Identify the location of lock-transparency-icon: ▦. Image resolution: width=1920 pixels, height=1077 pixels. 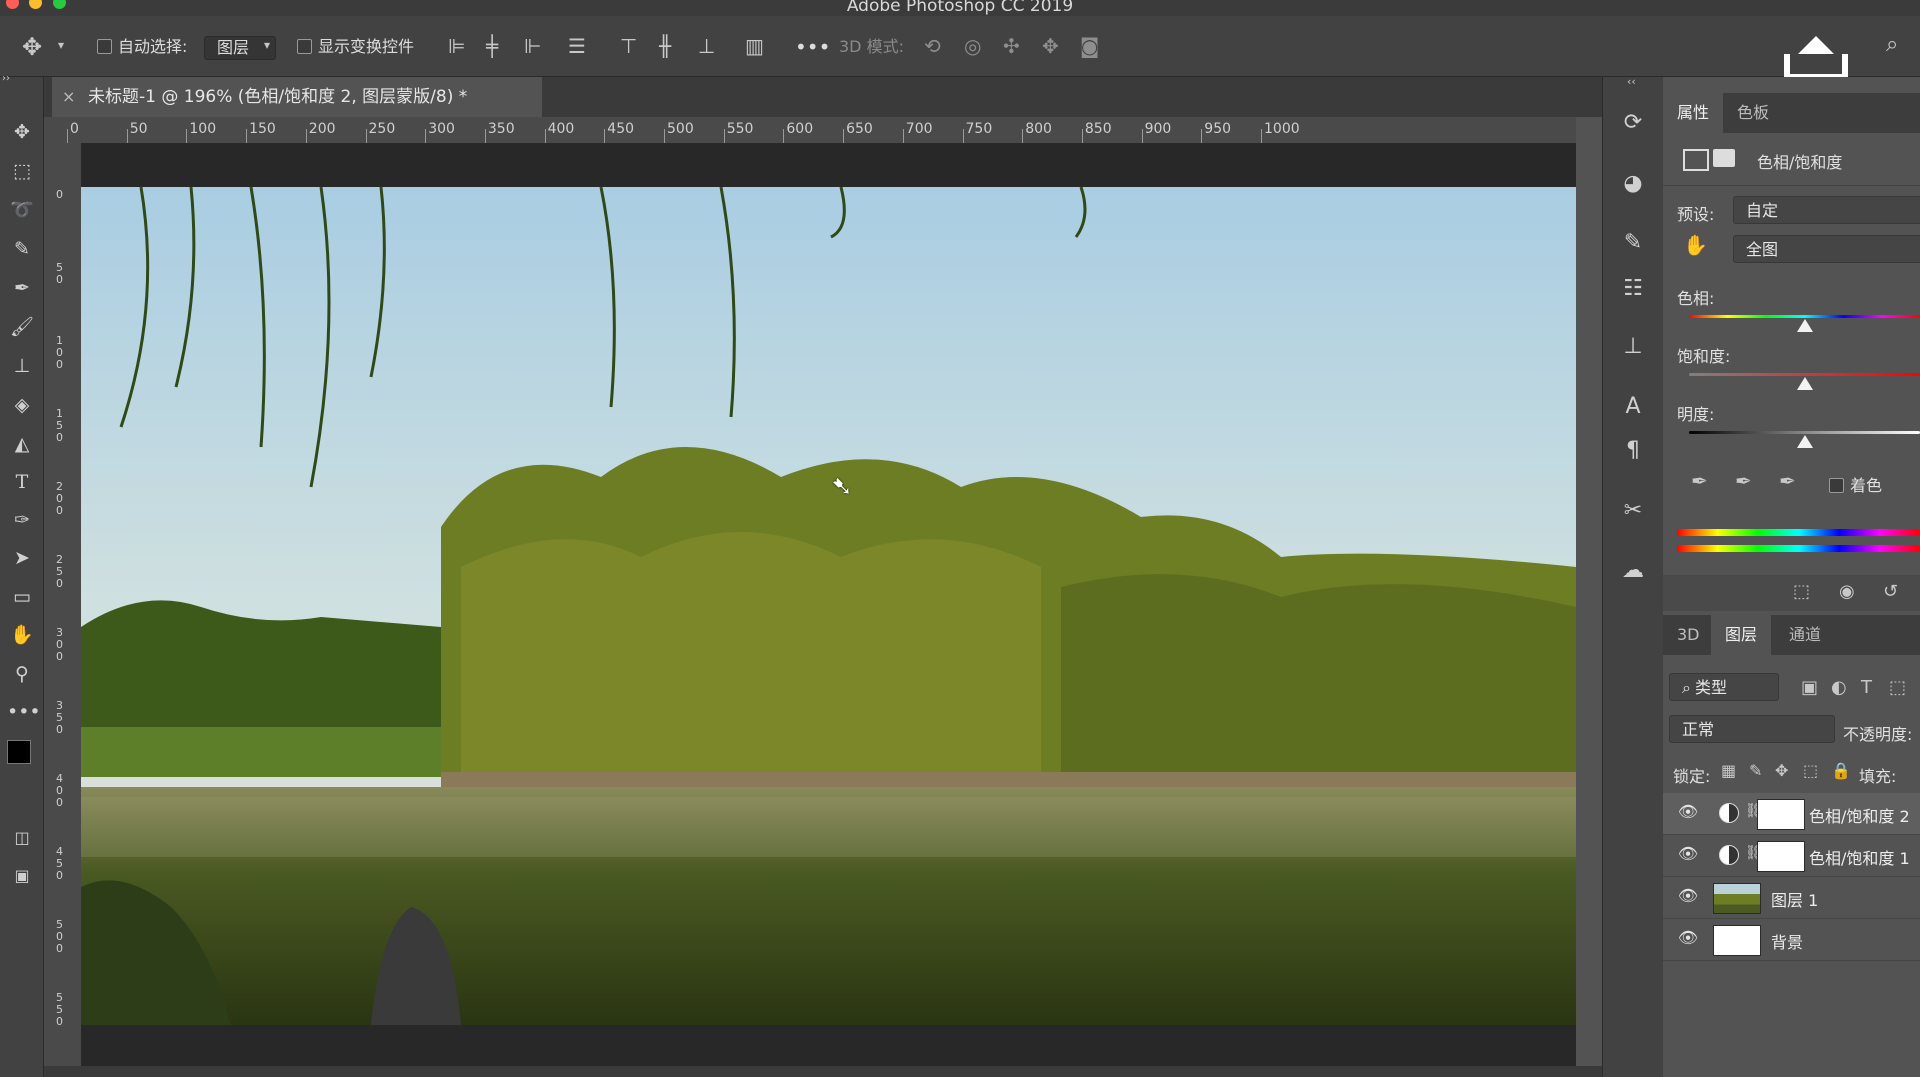
(1728, 770).